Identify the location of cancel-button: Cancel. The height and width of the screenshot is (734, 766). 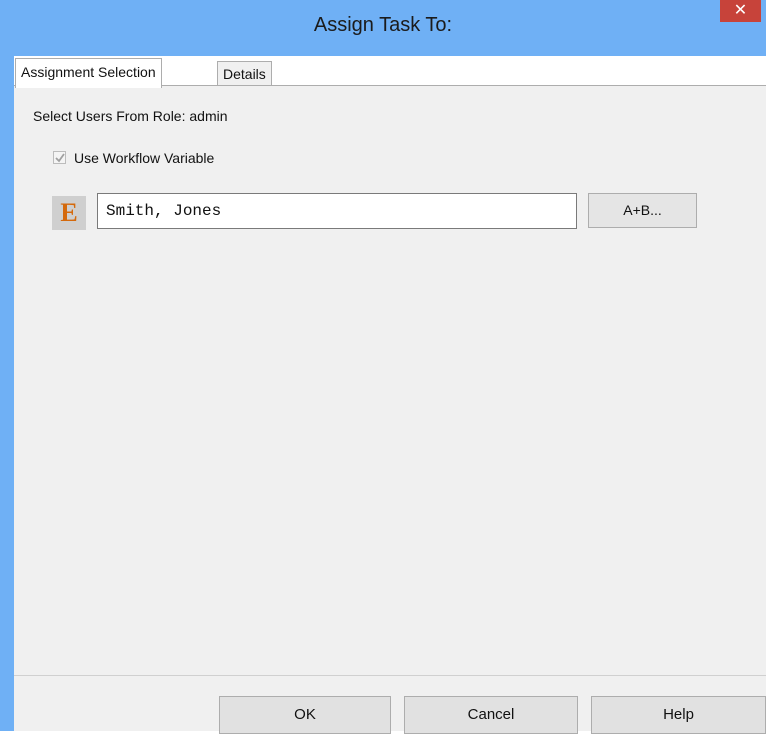
(491, 715).